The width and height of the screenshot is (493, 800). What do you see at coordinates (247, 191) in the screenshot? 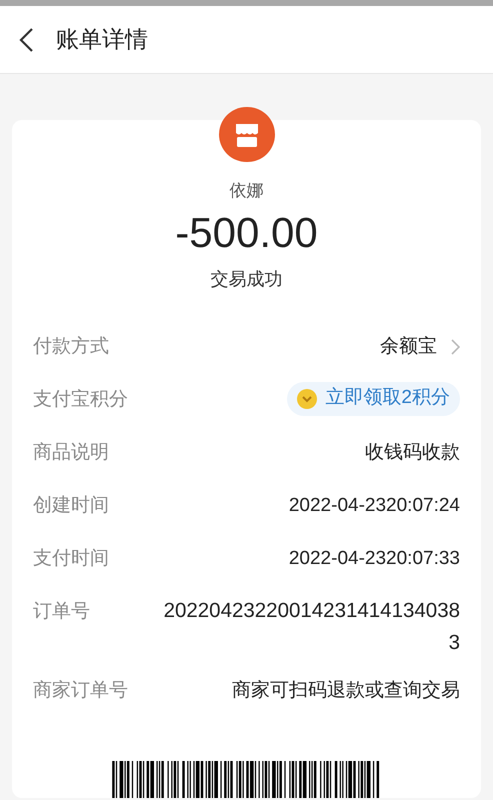
I see `merchant-name: 依娜` at bounding box center [247, 191].